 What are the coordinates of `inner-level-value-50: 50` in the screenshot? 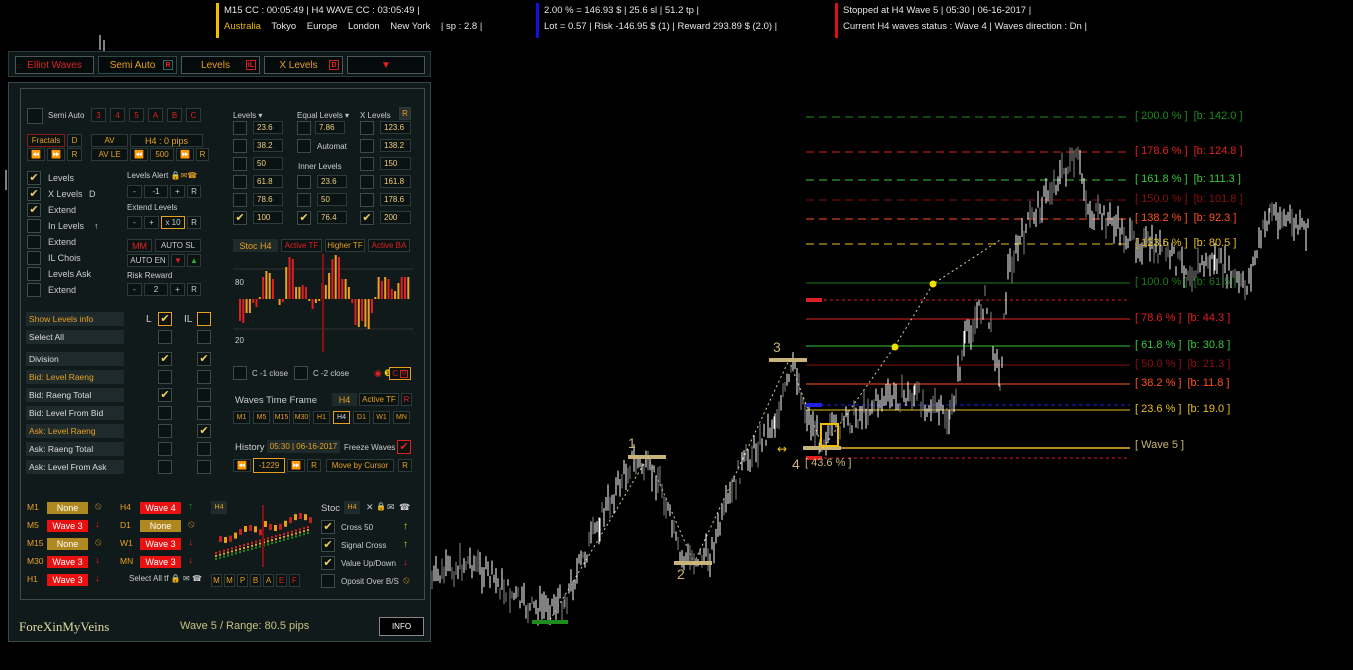 It's located at (332, 199).